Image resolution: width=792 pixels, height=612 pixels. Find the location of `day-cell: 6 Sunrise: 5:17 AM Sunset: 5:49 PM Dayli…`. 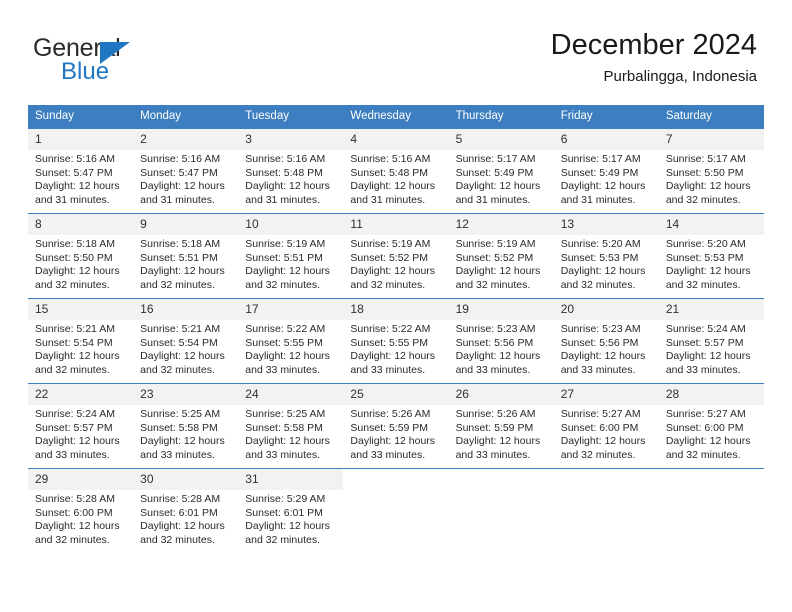

day-cell: 6 Sunrise: 5:17 AM Sunset: 5:49 PM Dayli… is located at coordinates (606, 171).